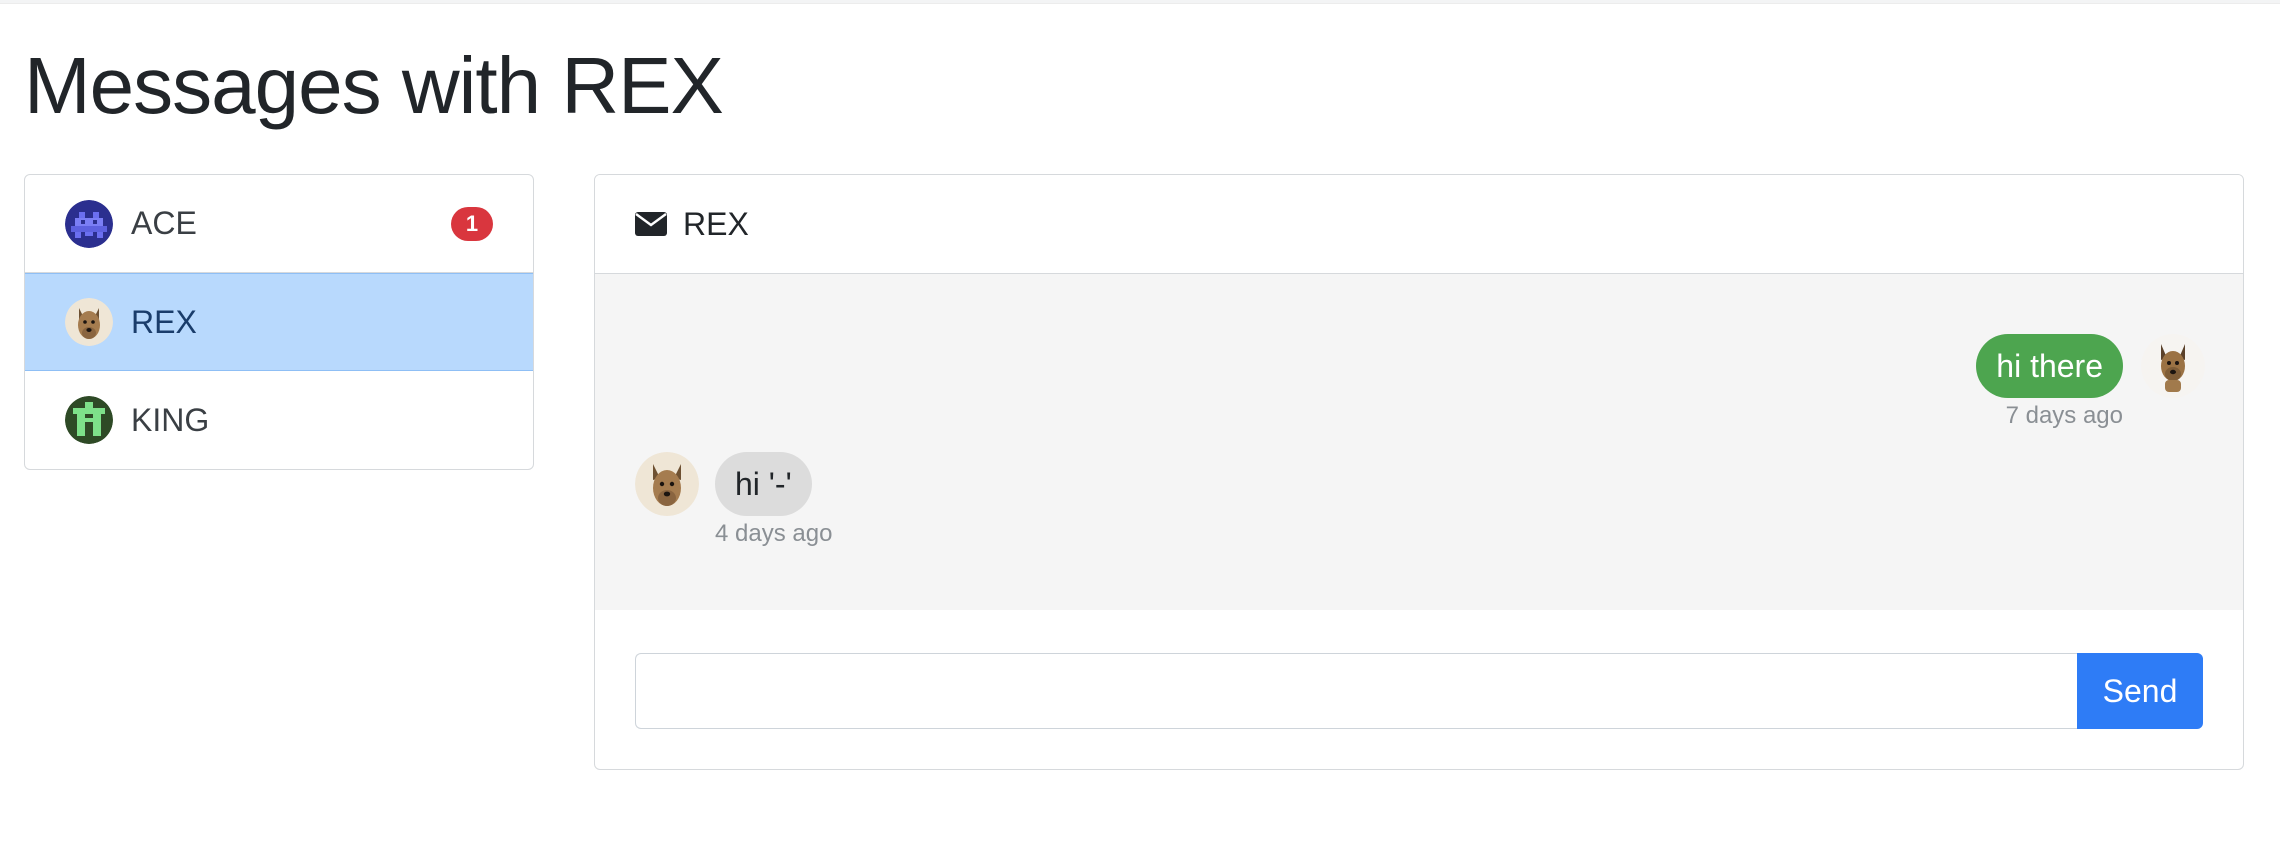 This screenshot has height=852, width=2280. I want to click on send-button: Send, so click(2140, 691).